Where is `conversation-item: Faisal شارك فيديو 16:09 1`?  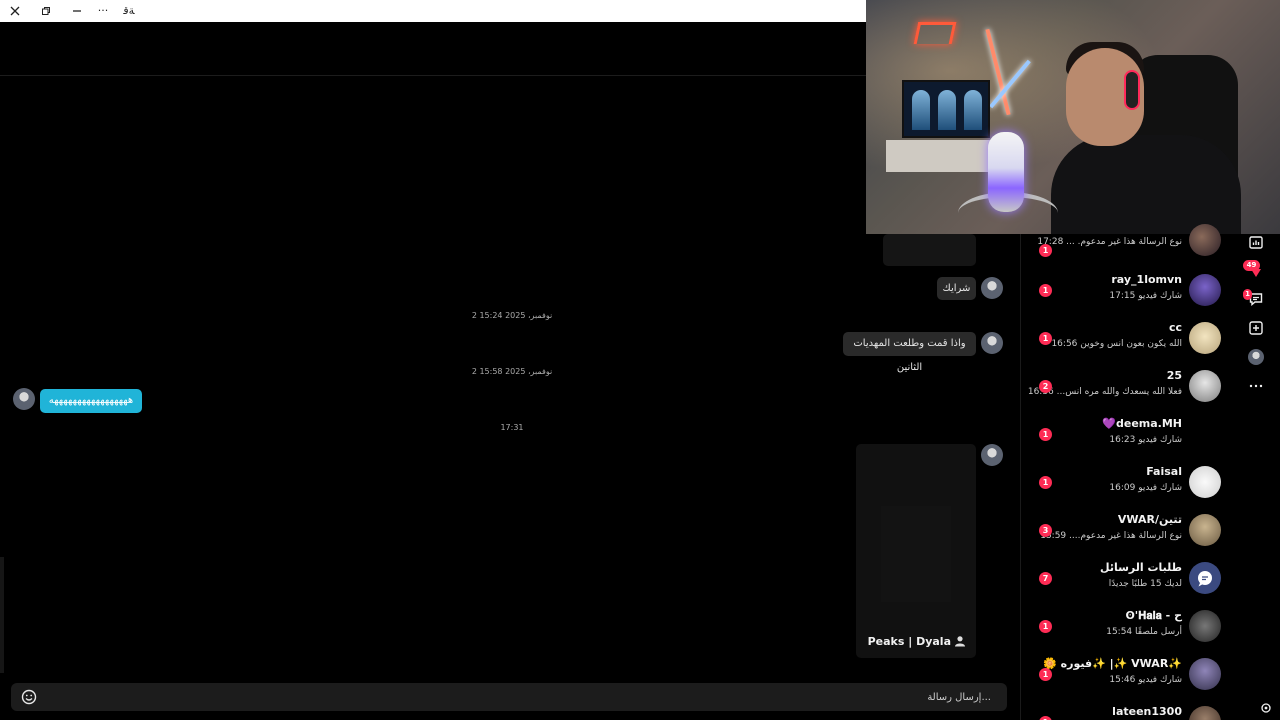 conversation-item: Faisal شارك فيديو 16:09 1 is located at coordinates (1127, 486).